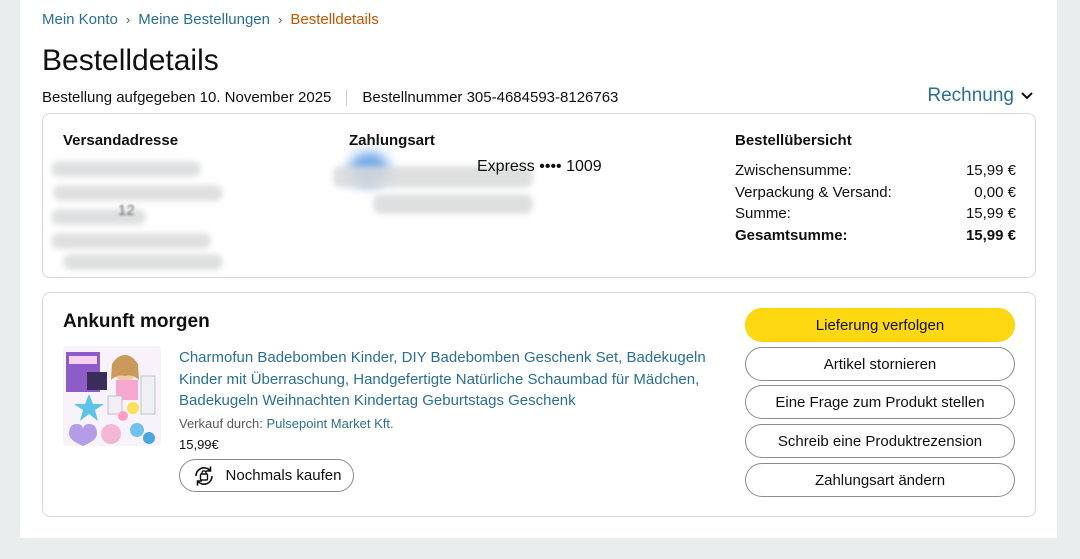 The height and width of the screenshot is (559, 1080). Describe the element at coordinates (126, 210) in the screenshot. I see `shipping-address-fragment: 12` at that location.